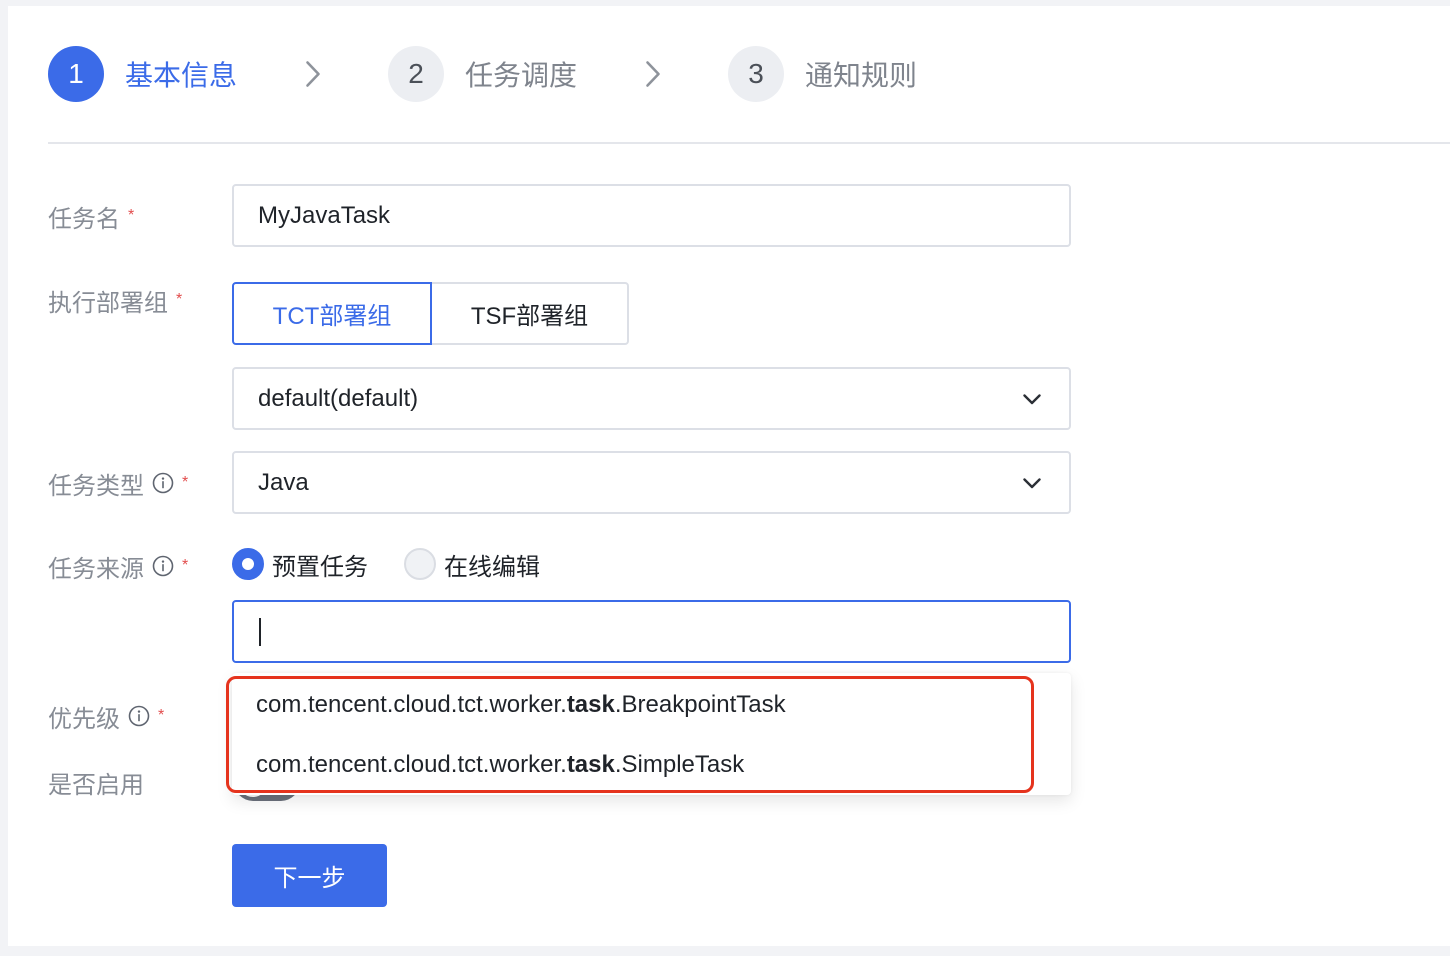  I want to click on step-label: 通知规则, so click(861, 75).